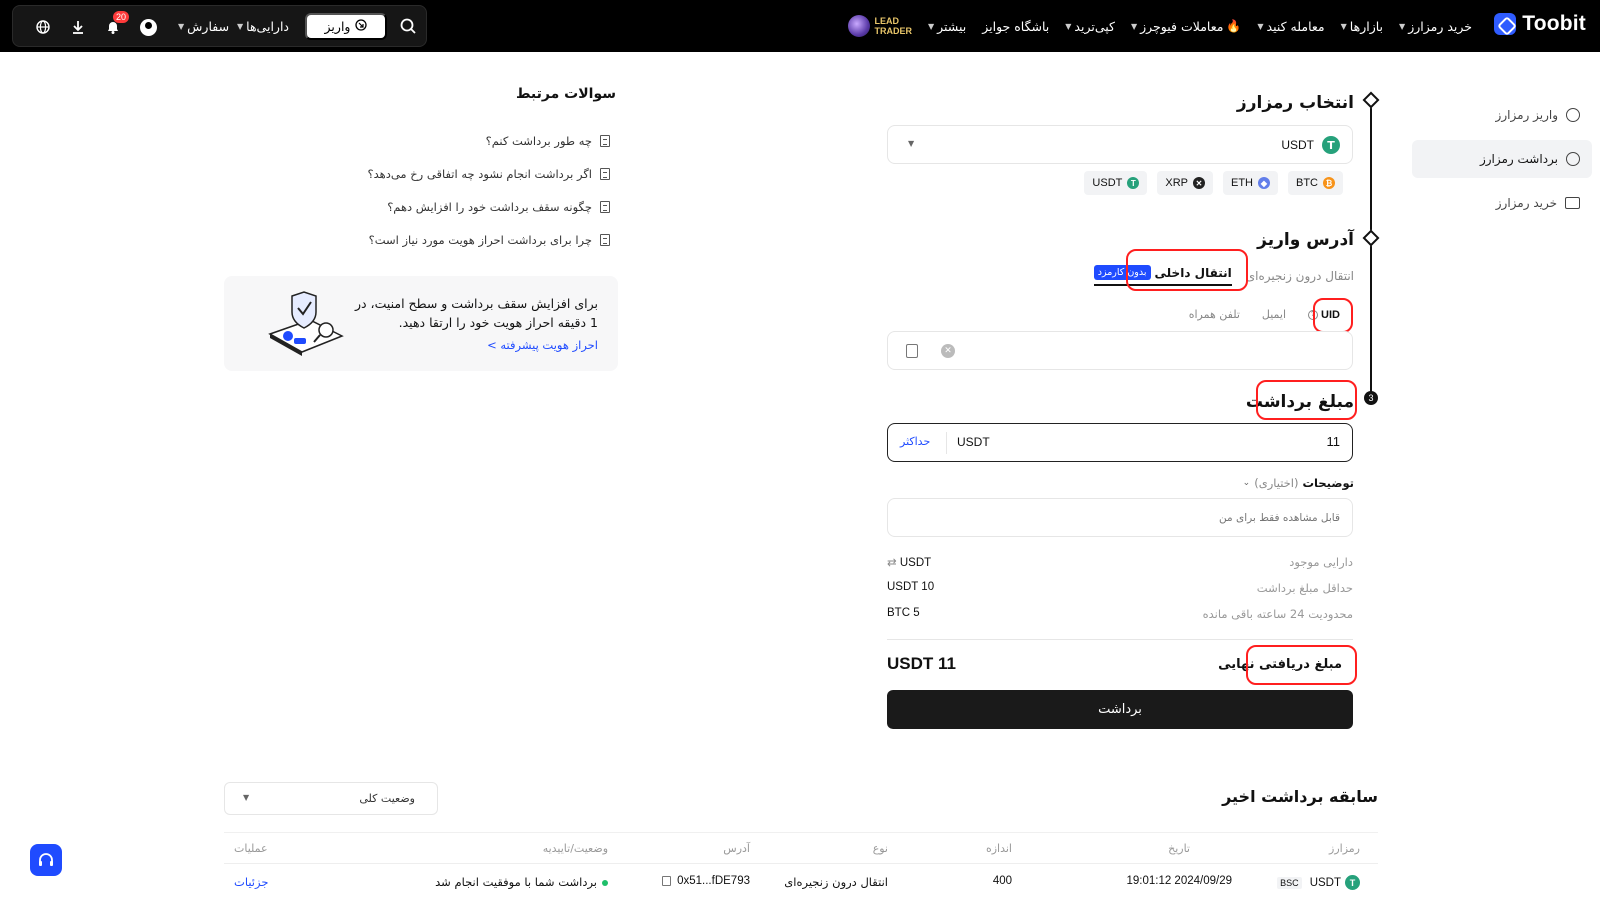 The width and height of the screenshot is (1600, 899). Describe the element at coordinates (548, 141) in the screenshot. I see `faq-item: چه طور برداشت کنم؟` at that location.